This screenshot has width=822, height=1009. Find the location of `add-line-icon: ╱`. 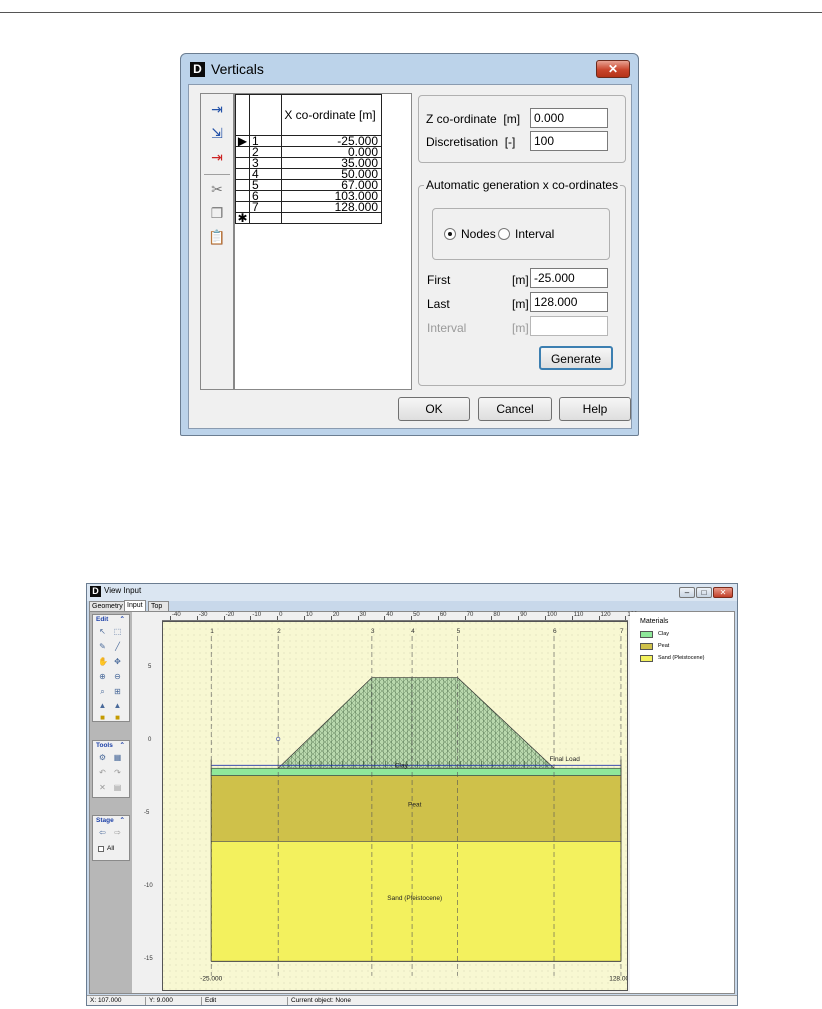

add-line-icon: ╱ is located at coordinates (117, 646).